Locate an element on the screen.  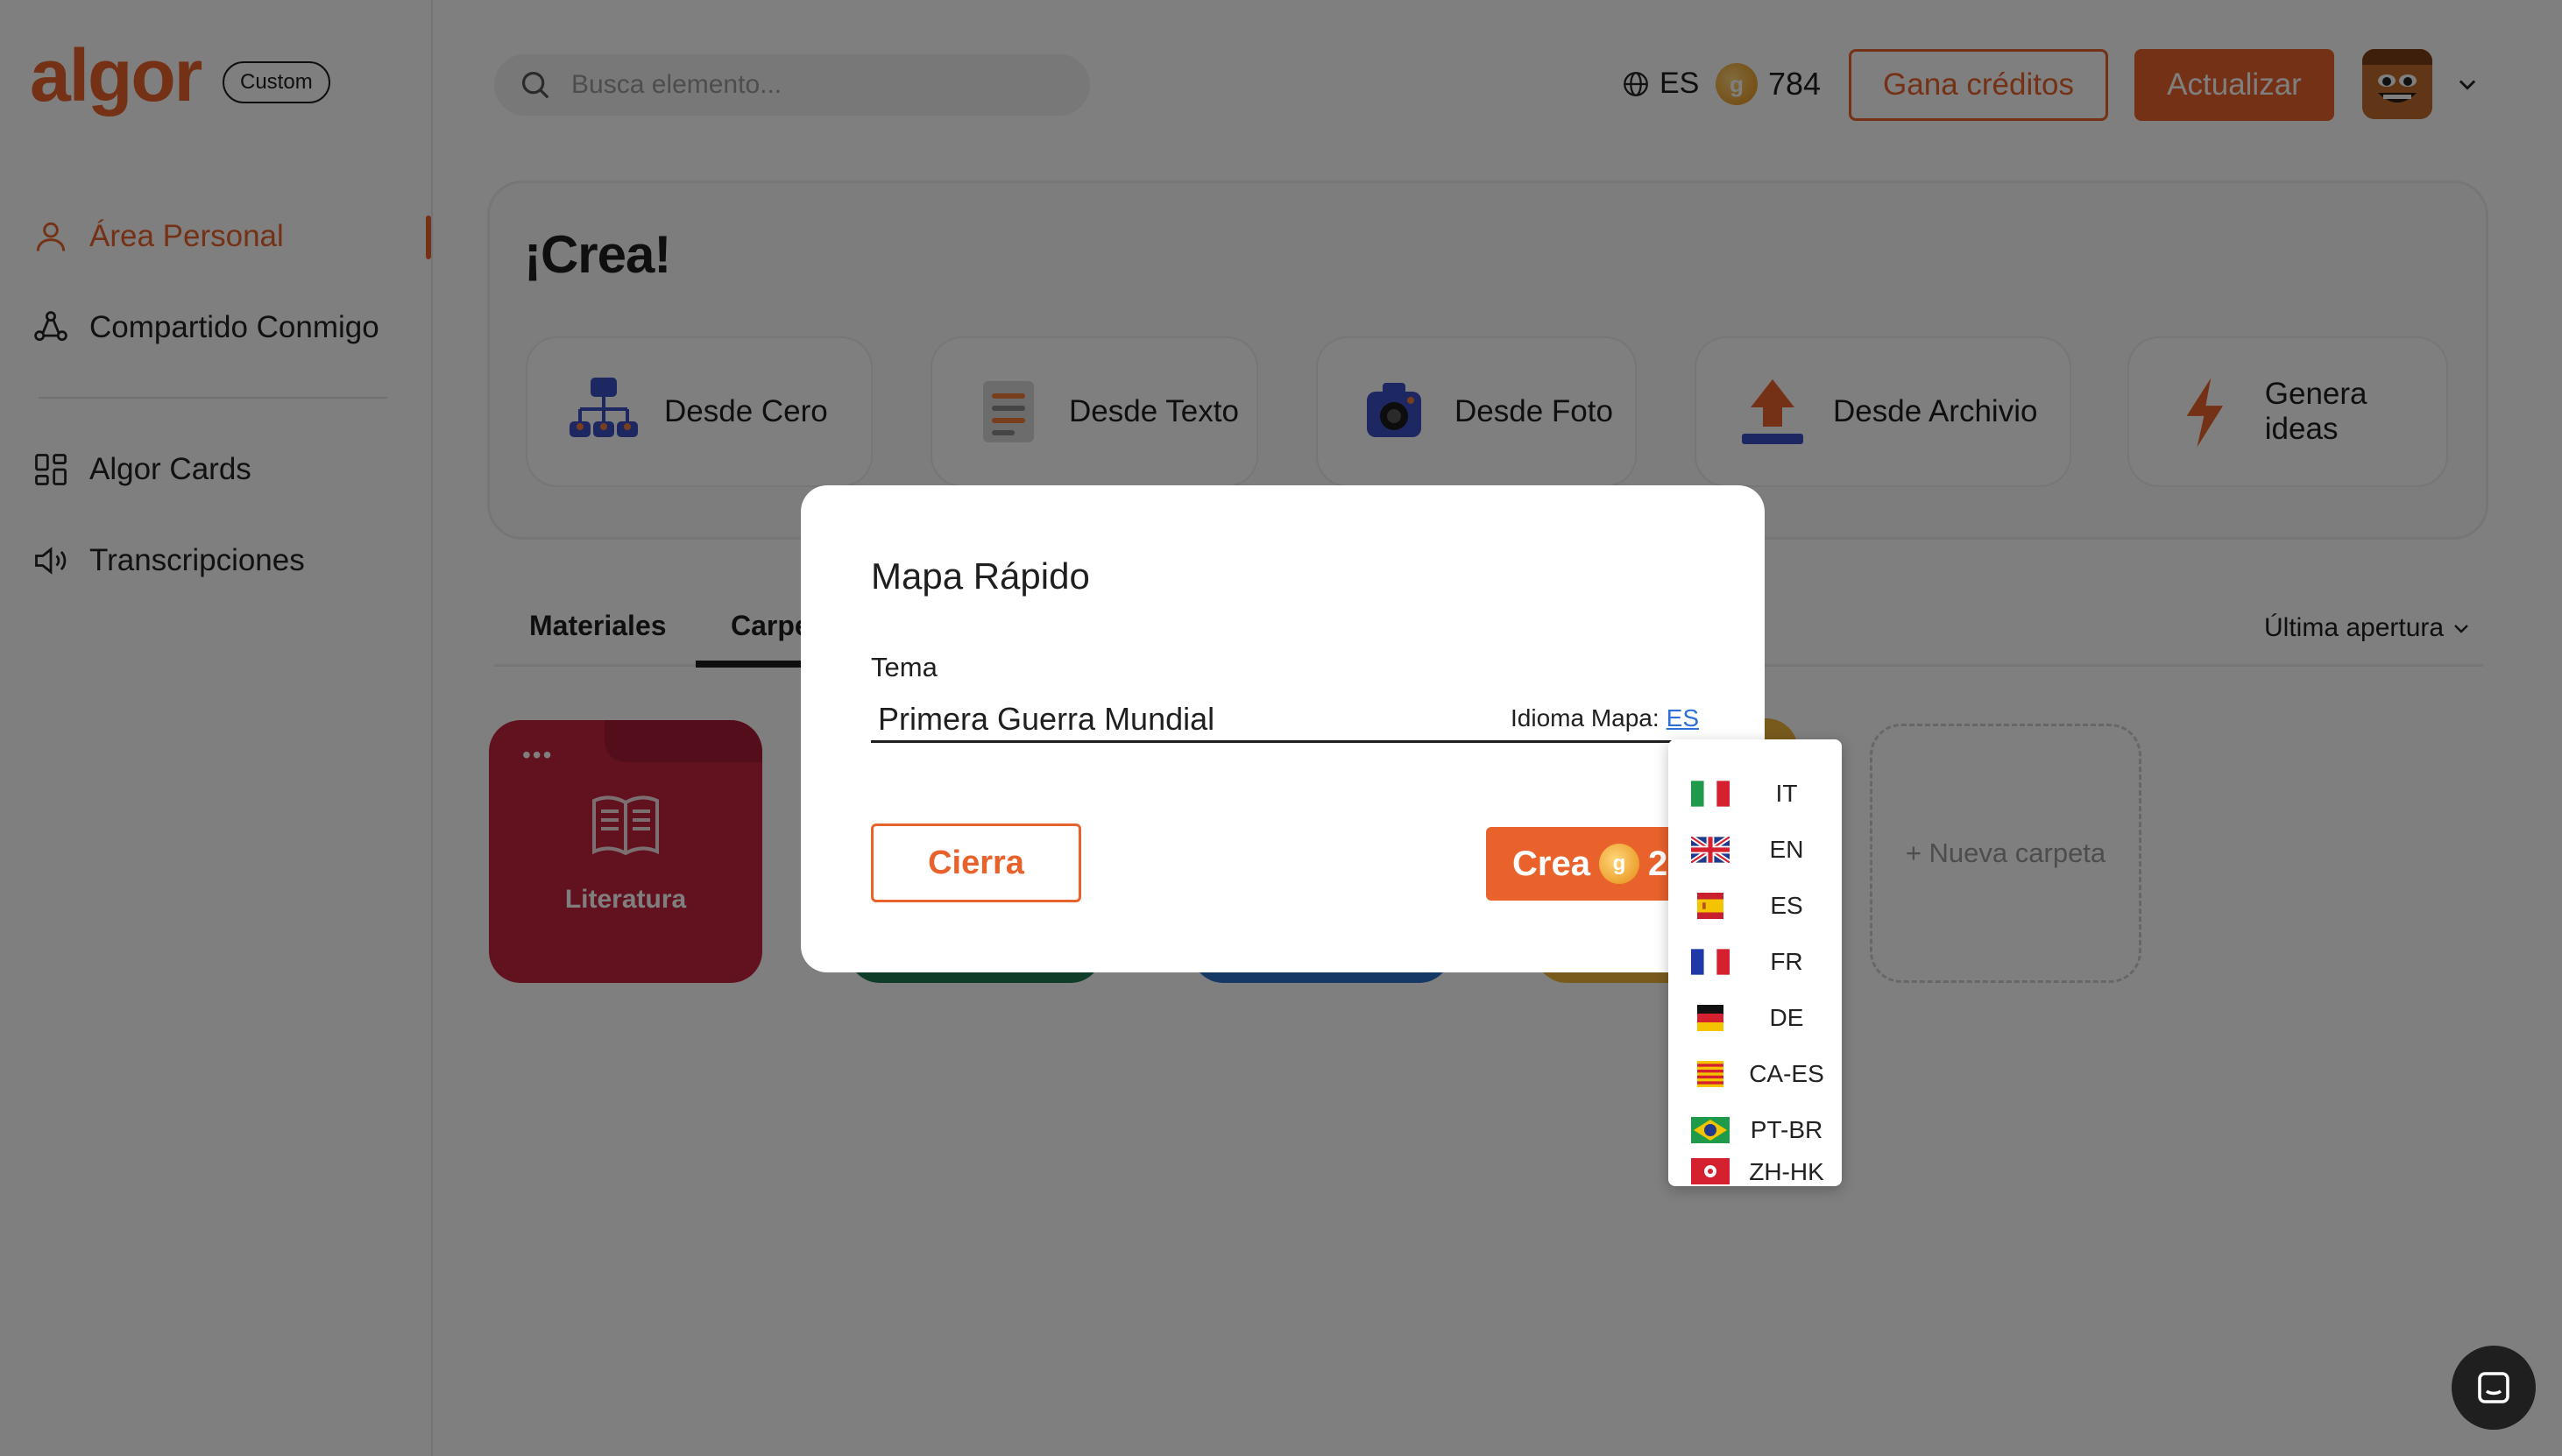
close-button: Cierra is located at coordinates (976, 862).